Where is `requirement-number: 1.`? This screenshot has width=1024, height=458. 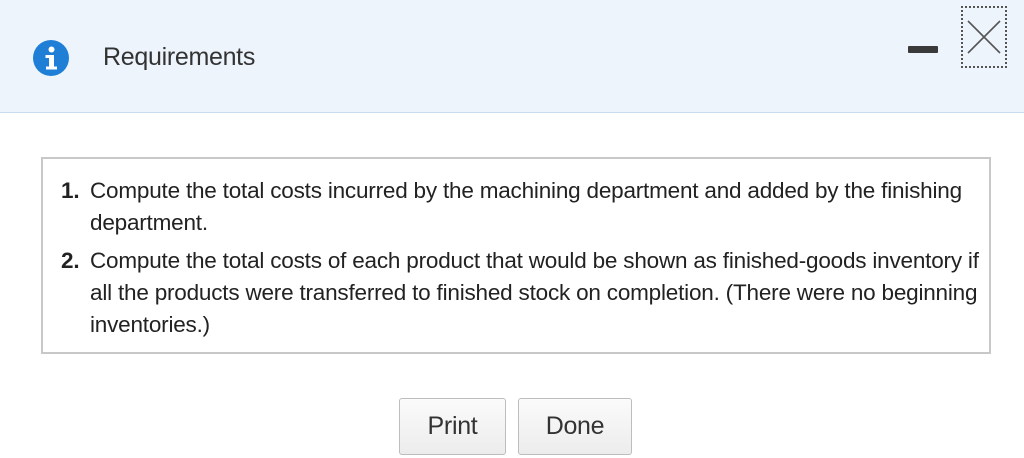 requirement-number: 1. is located at coordinates (70, 190).